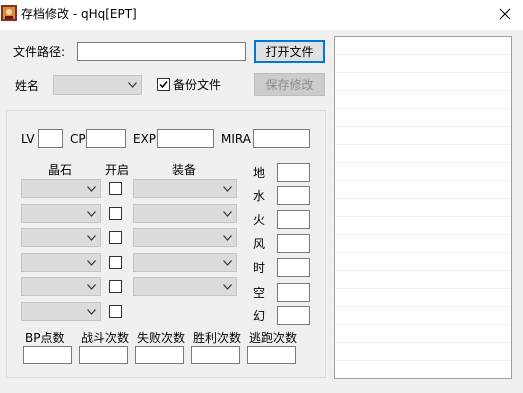 This screenshot has width=523, height=393. Describe the element at coordinates (50, 138) in the screenshot. I see `lv-input` at that location.